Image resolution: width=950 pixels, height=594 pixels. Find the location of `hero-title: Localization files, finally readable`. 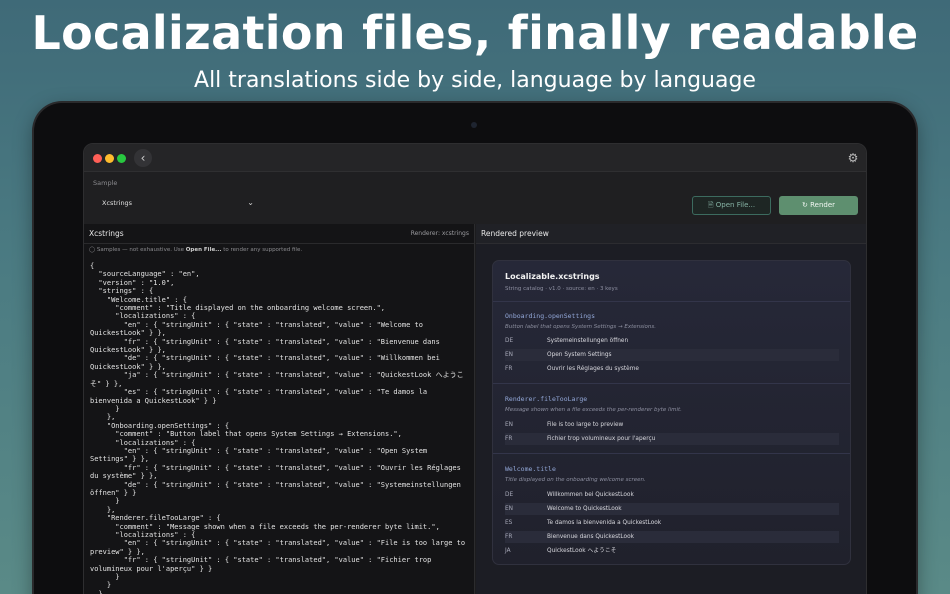

hero-title: Localization files, finally readable is located at coordinates (475, 33).